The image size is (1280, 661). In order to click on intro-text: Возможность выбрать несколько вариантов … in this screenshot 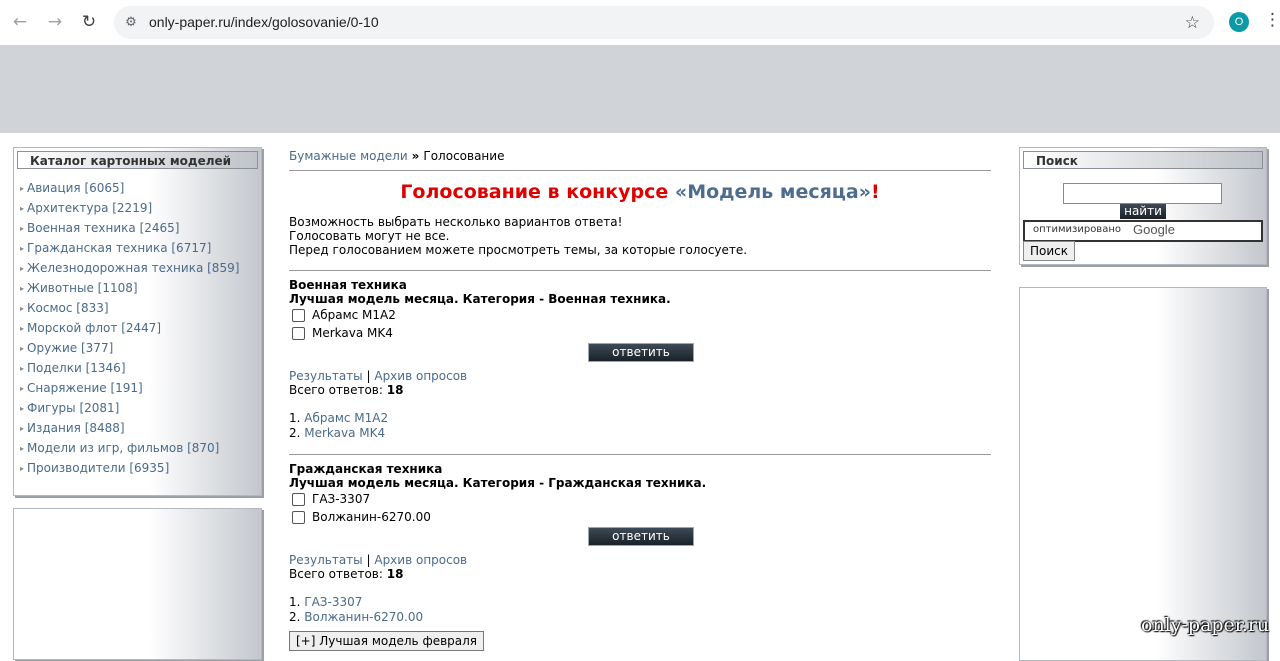, I will do `click(518, 236)`.